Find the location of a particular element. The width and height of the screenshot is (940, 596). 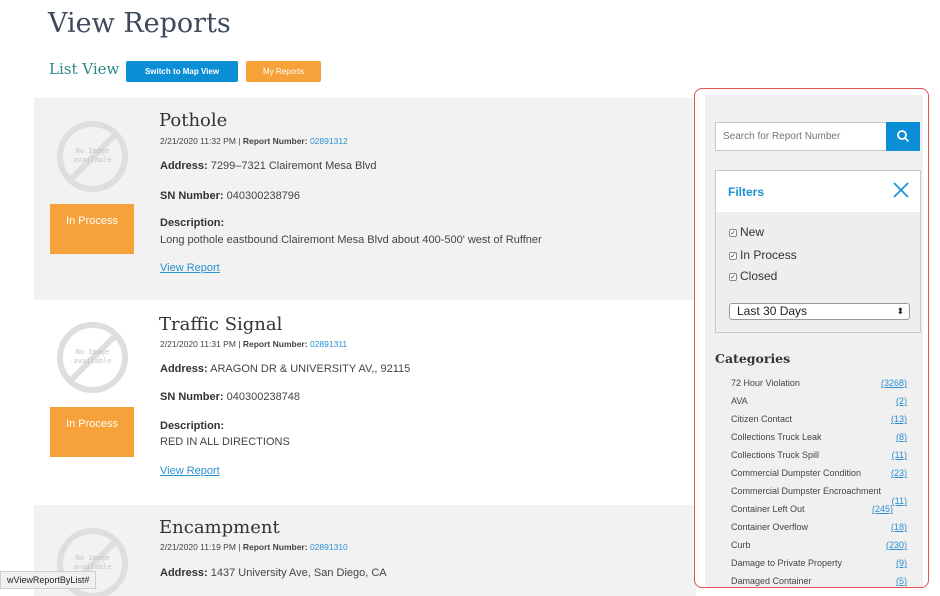

report-number: 02891311 is located at coordinates (328, 344).